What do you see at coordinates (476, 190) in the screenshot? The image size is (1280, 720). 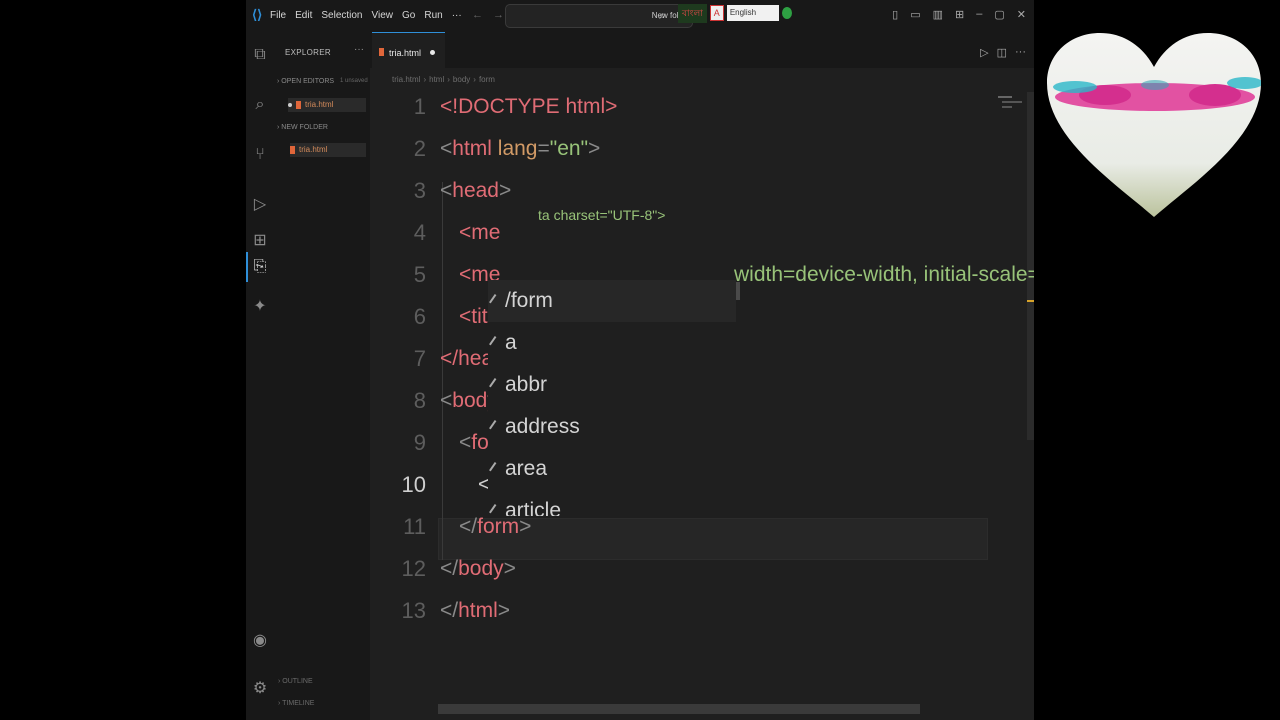 I see `code-text: <head>` at bounding box center [476, 190].